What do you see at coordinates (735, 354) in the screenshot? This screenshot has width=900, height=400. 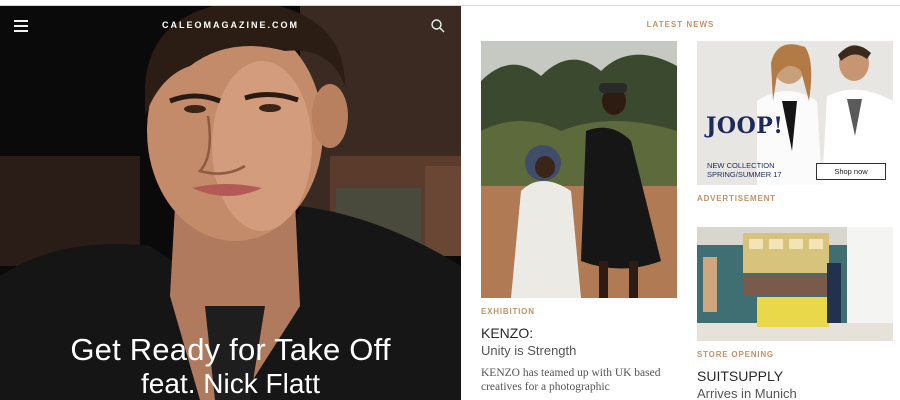 I see `article-tag: STORE OPENING` at bounding box center [735, 354].